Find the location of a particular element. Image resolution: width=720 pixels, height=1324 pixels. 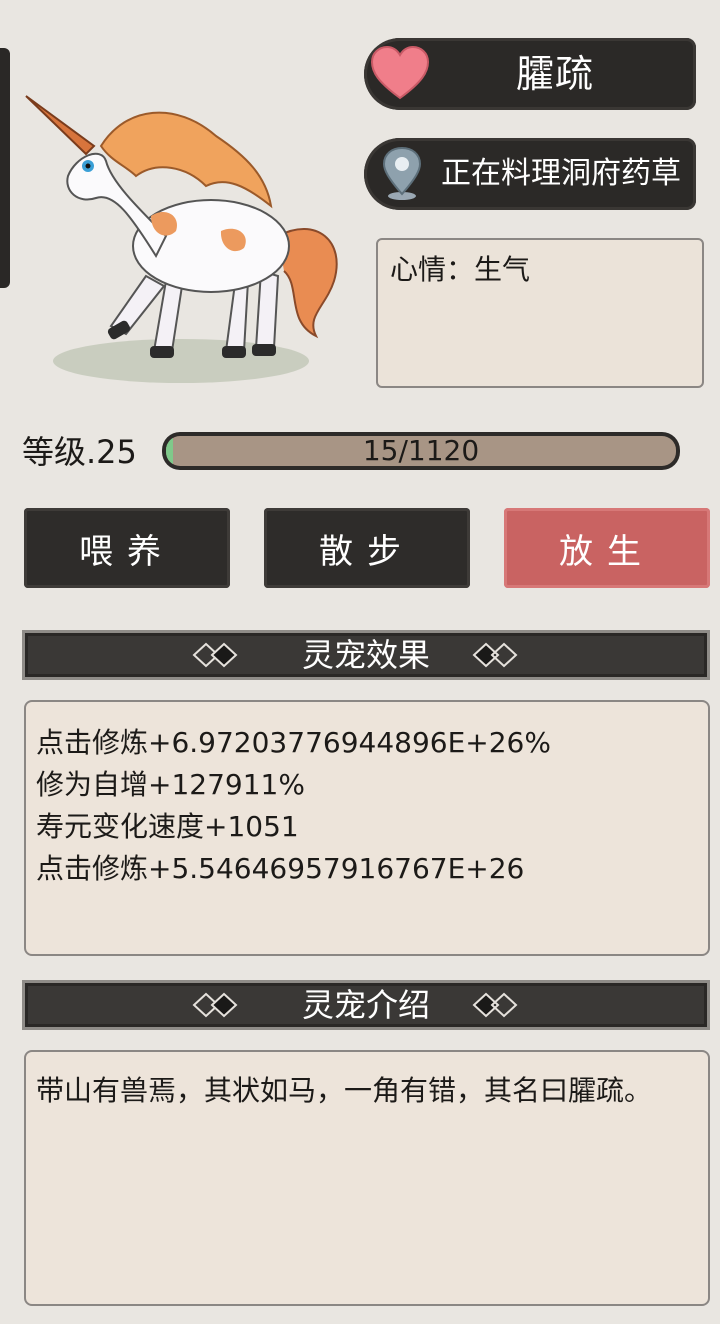

pet-name: 臛疏 is located at coordinates (554, 74).